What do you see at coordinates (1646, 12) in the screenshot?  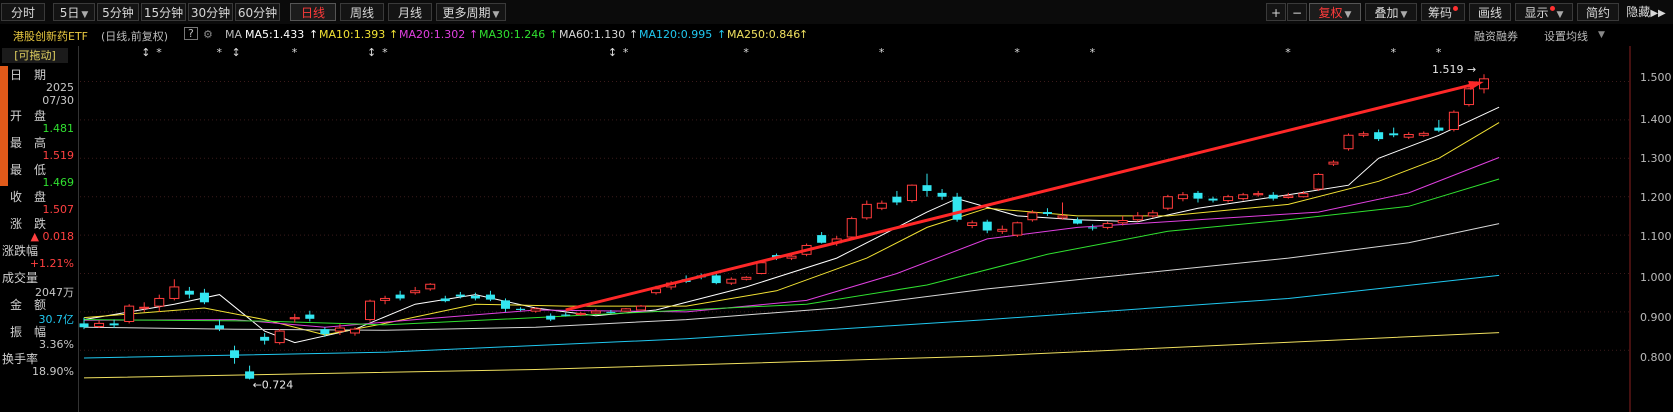 I see `hide-button: 隐藏▶▶` at bounding box center [1646, 12].